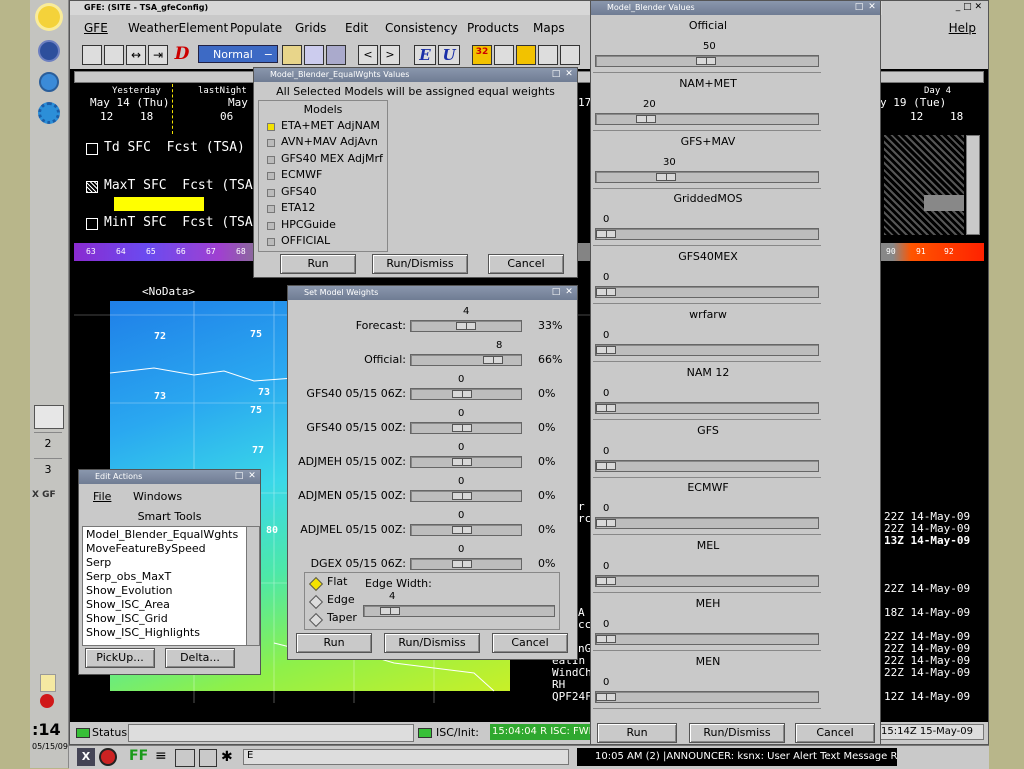  Describe the element at coordinates (48, 469) in the screenshot. I see `workspace-3: 3` at that location.